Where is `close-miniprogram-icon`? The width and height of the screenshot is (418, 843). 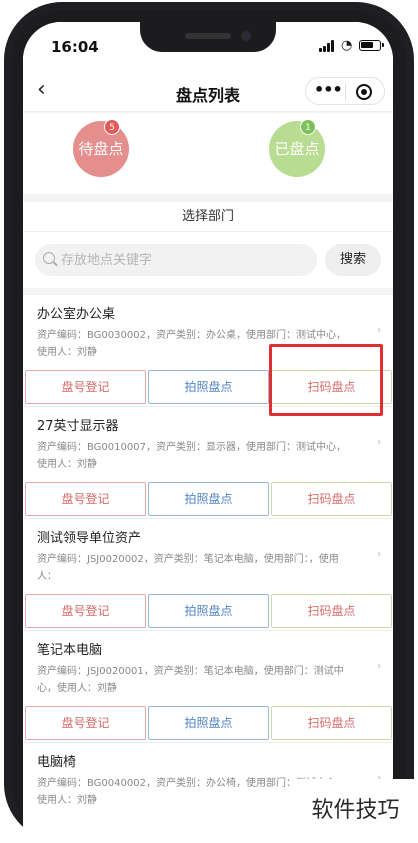
close-miniprogram-icon is located at coordinates (364, 92).